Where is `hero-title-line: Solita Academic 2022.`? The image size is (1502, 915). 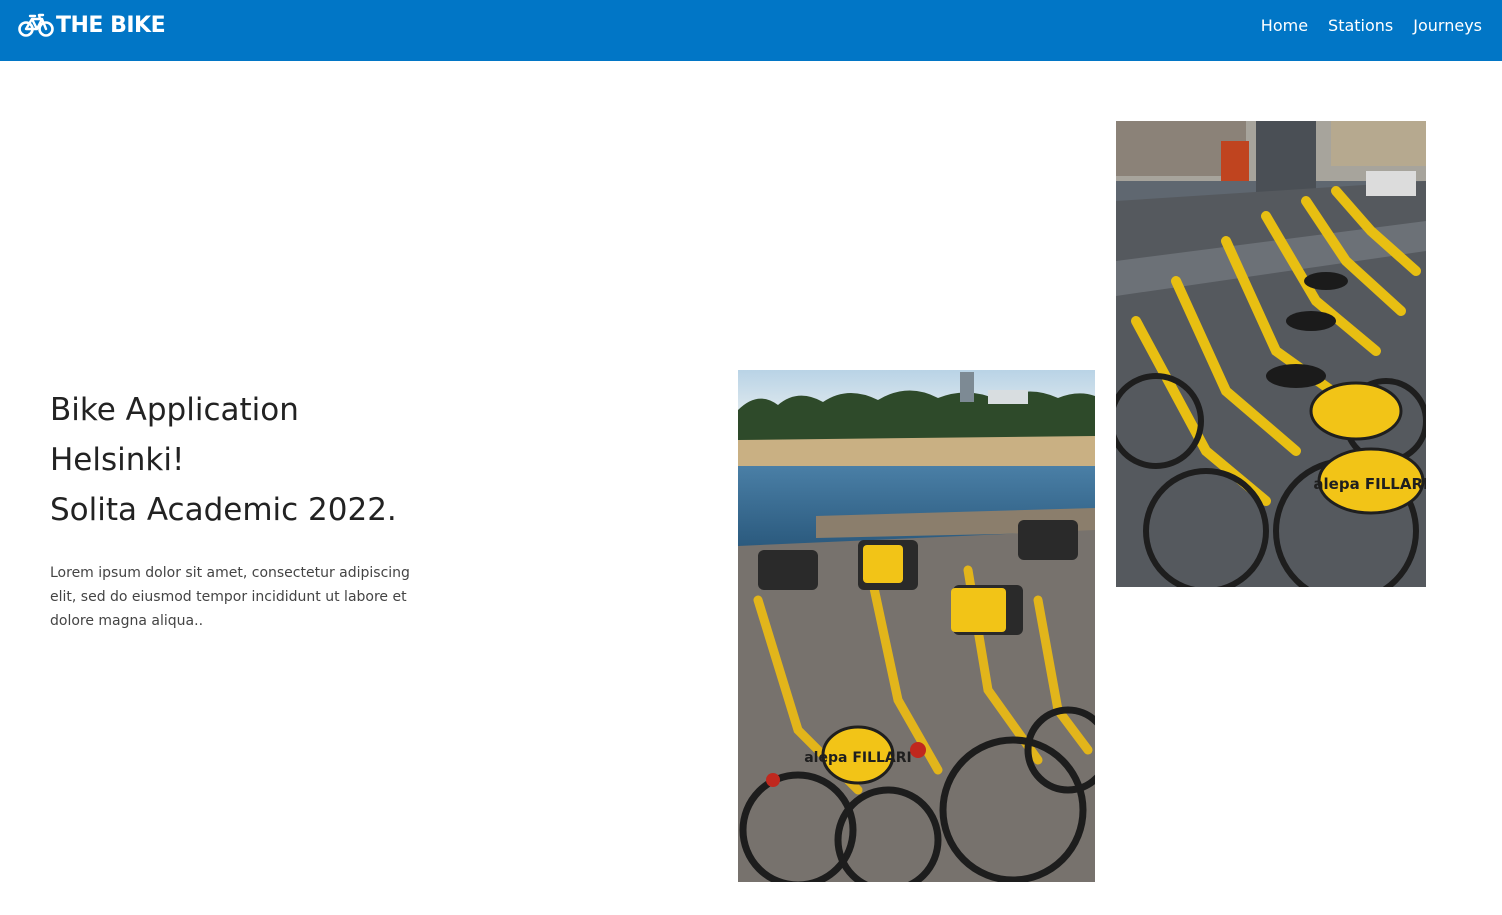 hero-title-line: Solita Academic 2022. is located at coordinates (223, 510).